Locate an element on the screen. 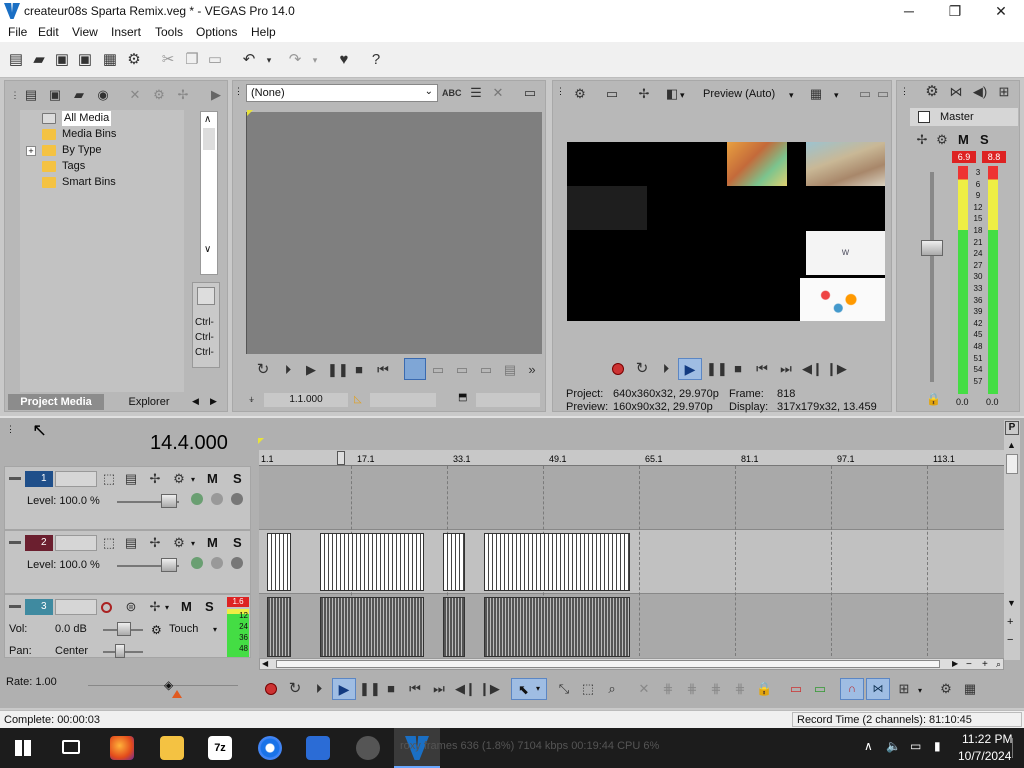 This screenshot has width=1024, height=768. ripple-dropdown-icon: ▾ is located at coordinates (920, 690).